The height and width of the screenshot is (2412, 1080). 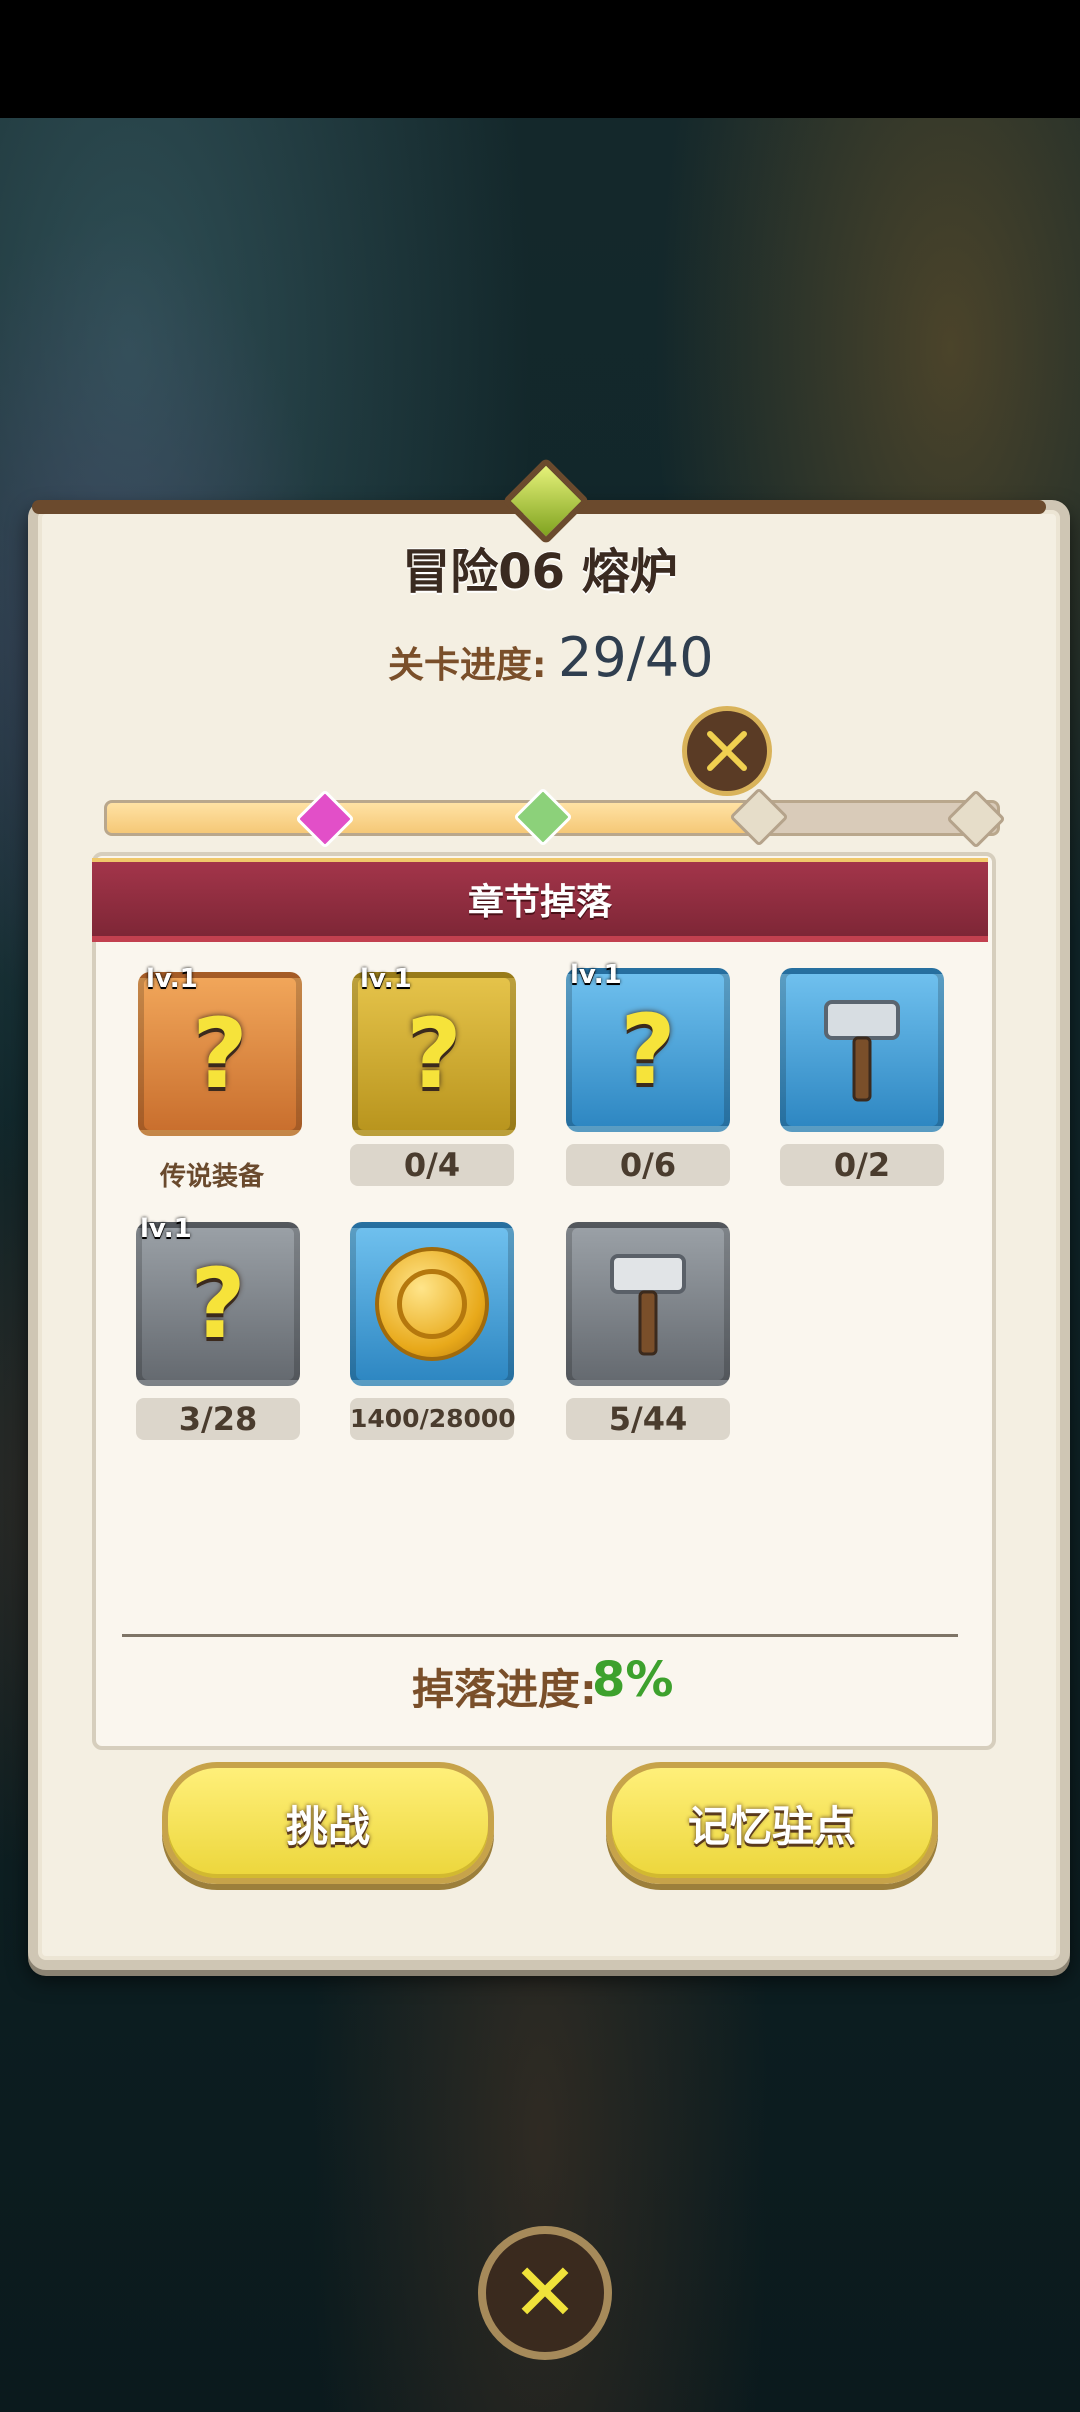 I want to click on stage-progress-fill, so click(x=430, y=818).